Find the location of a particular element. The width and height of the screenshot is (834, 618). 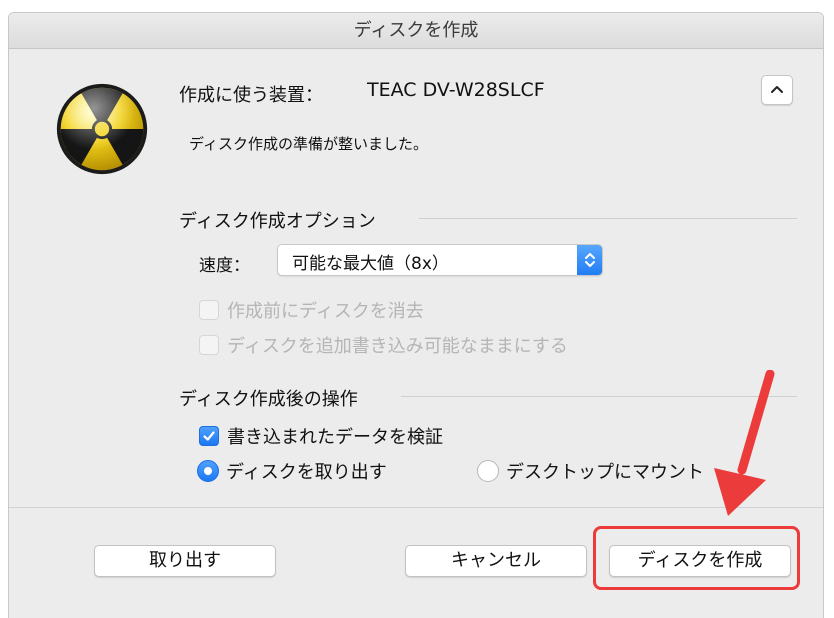

eject-radio-option: ディスクを取り出す is located at coordinates (292, 471).